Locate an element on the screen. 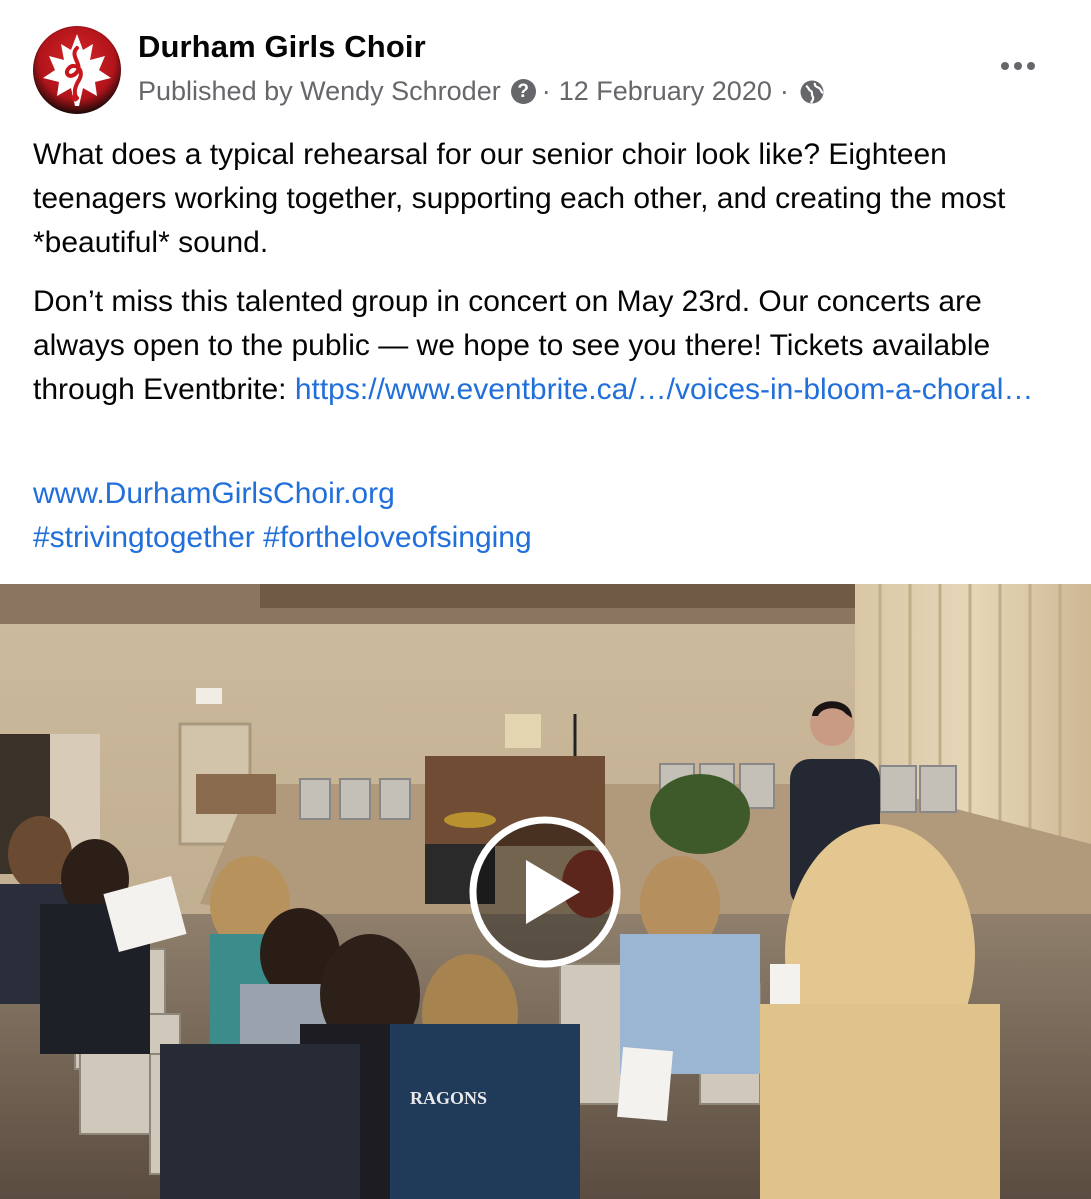 This screenshot has width=1091, height=1199. more-options-button is located at coordinates (1018, 66).